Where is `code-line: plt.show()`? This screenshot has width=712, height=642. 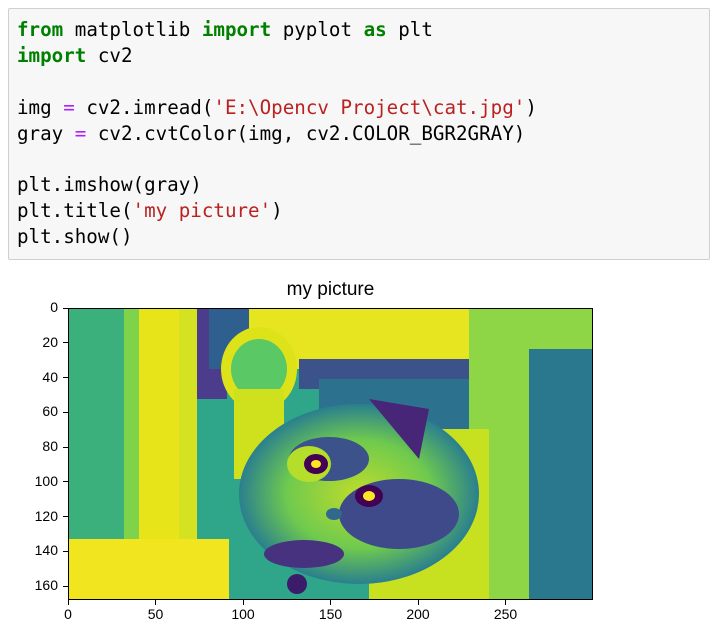
code-line: plt.show() is located at coordinates (277, 237).